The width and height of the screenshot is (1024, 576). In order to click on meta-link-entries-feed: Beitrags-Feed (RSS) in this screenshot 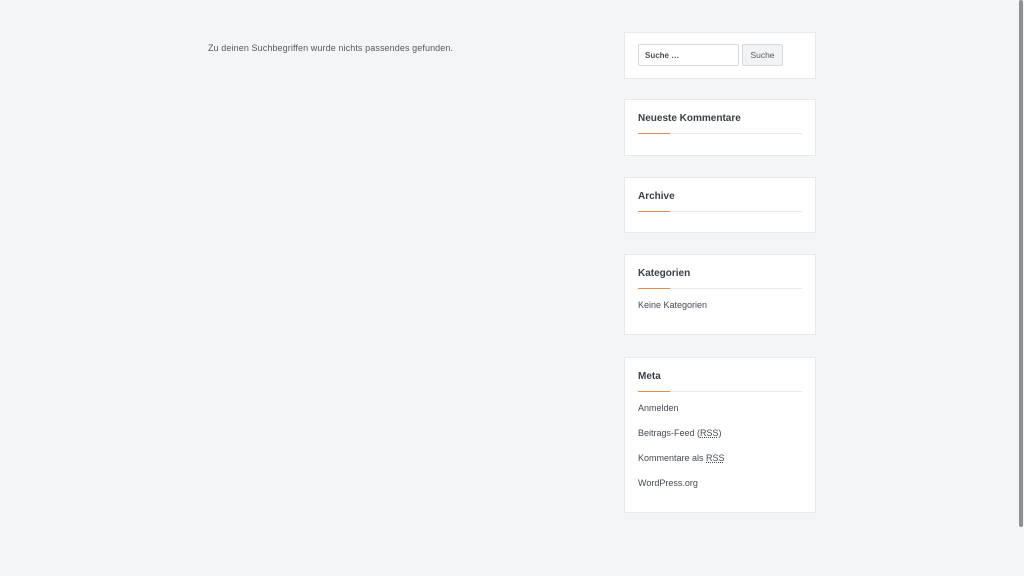, I will do `click(680, 433)`.